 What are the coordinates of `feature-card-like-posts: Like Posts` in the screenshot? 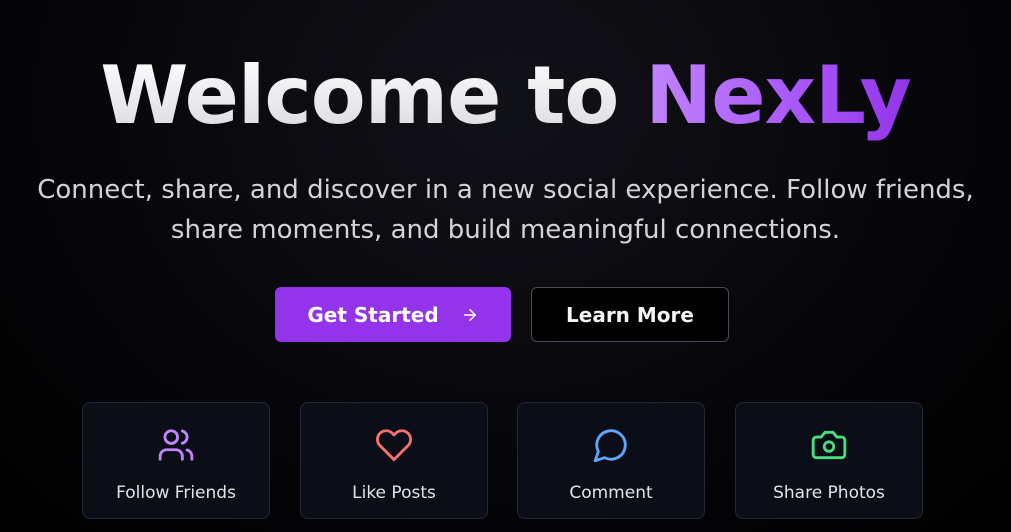 It's located at (394, 460).